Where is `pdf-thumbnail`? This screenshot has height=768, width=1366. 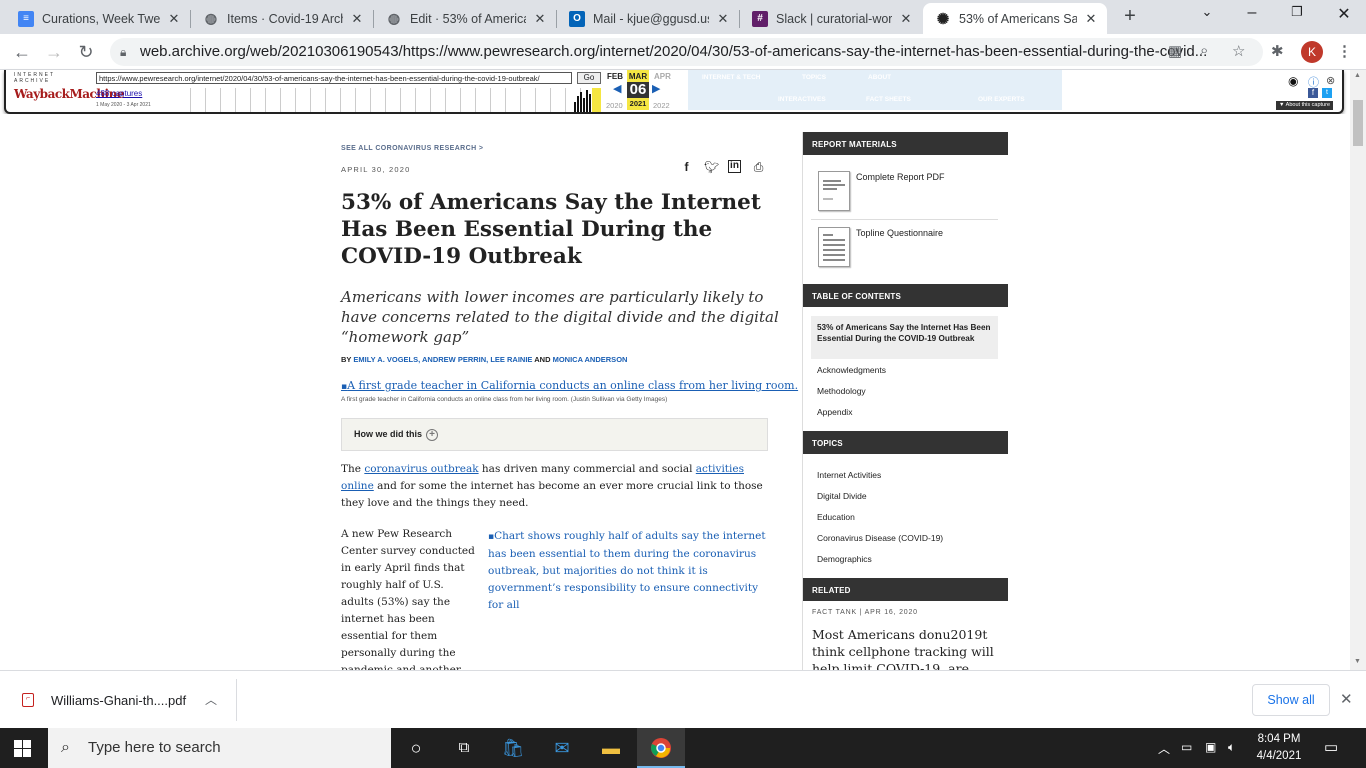
pdf-thumbnail is located at coordinates (834, 191).